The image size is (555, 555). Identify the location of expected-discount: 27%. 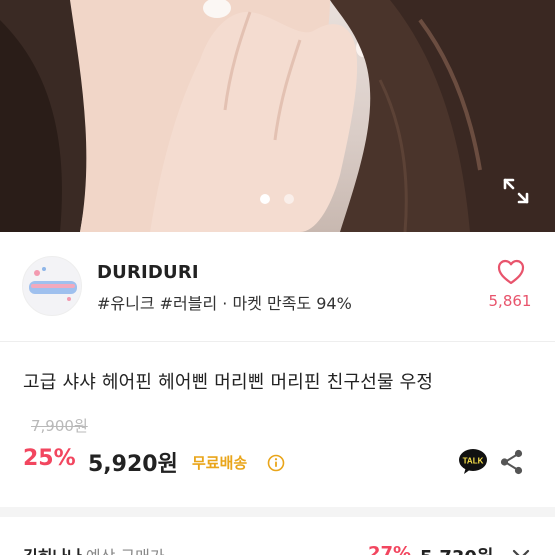
(390, 549).